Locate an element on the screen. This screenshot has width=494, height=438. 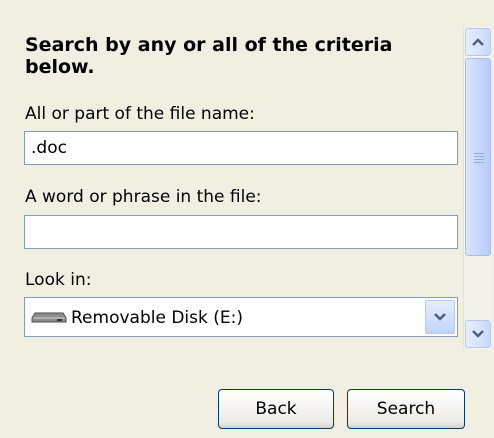
look-in-dropdown: Removable Disk (E:) is located at coordinates (241, 317).